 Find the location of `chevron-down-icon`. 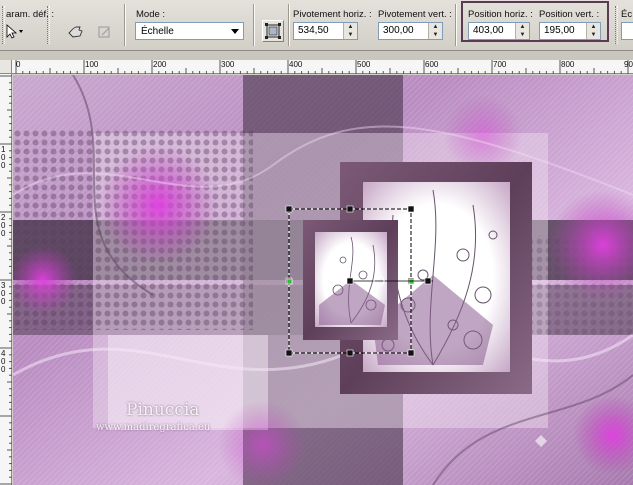

chevron-down-icon is located at coordinates (235, 31).